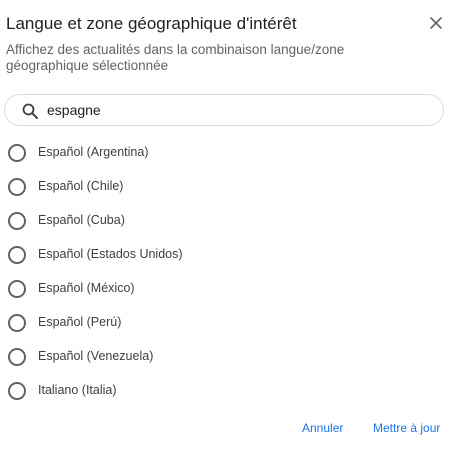 The width and height of the screenshot is (450, 450). What do you see at coordinates (81, 186) in the screenshot?
I see `option-label: Español (Chile)` at bounding box center [81, 186].